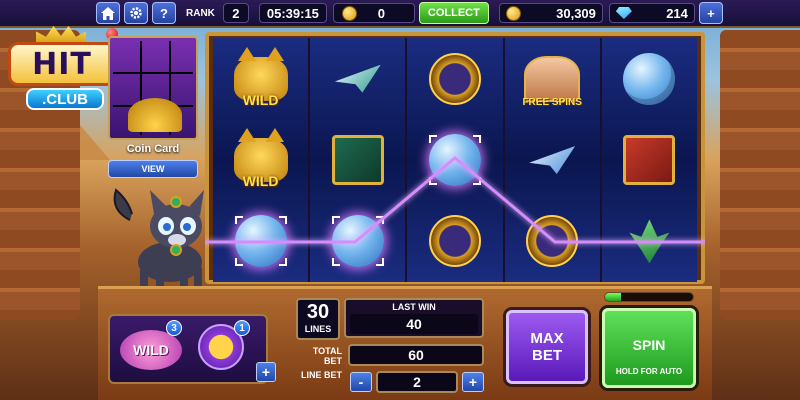 The height and width of the screenshot is (400, 800). What do you see at coordinates (623, 13) in the screenshot?
I see `diamond-icon` at bounding box center [623, 13].